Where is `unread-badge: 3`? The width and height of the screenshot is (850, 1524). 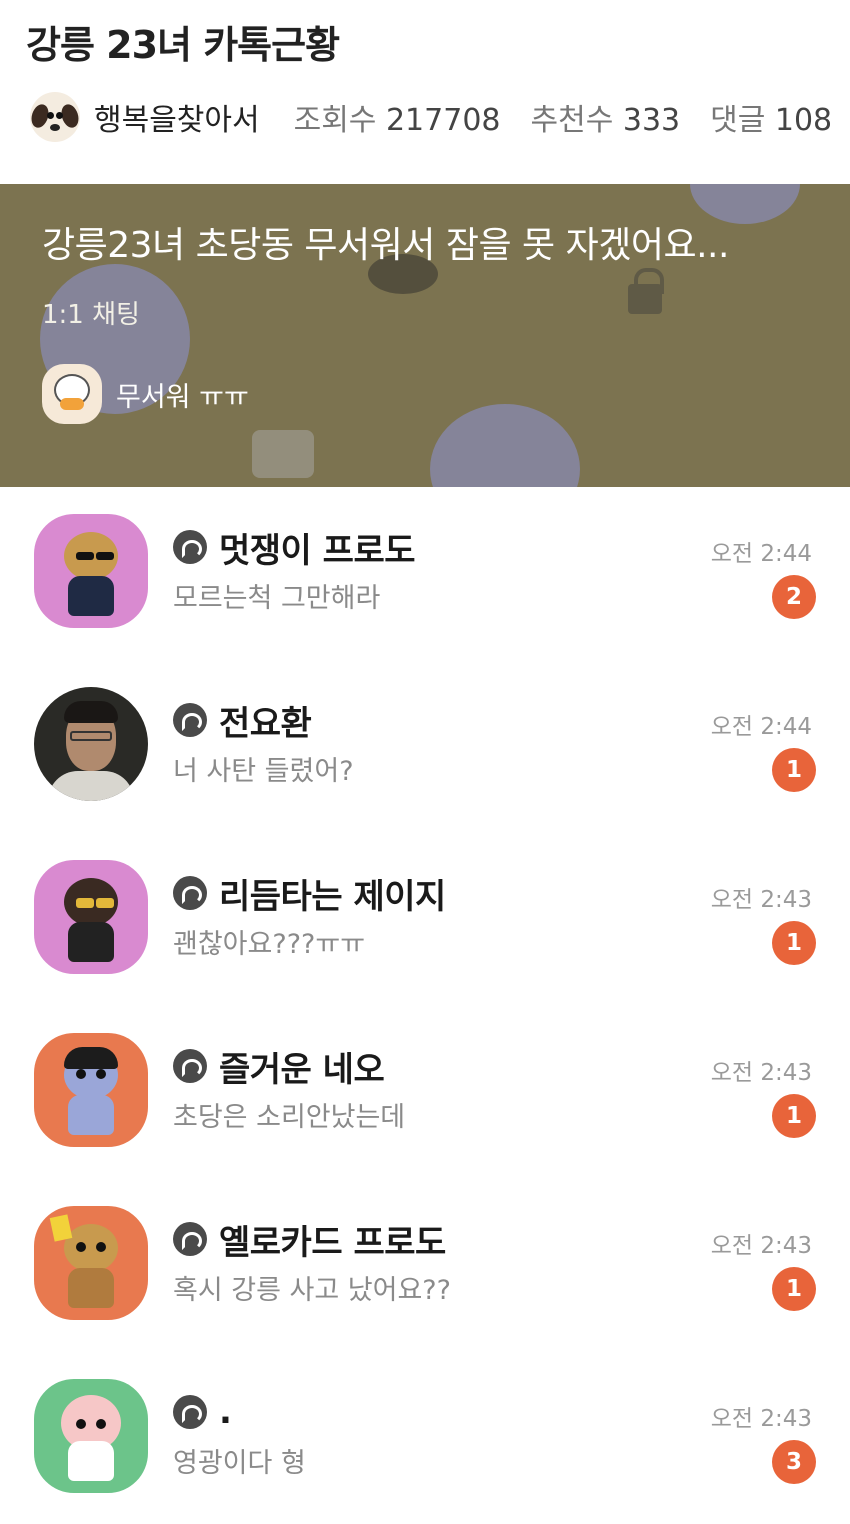
unread-badge: 3 is located at coordinates (794, 1462).